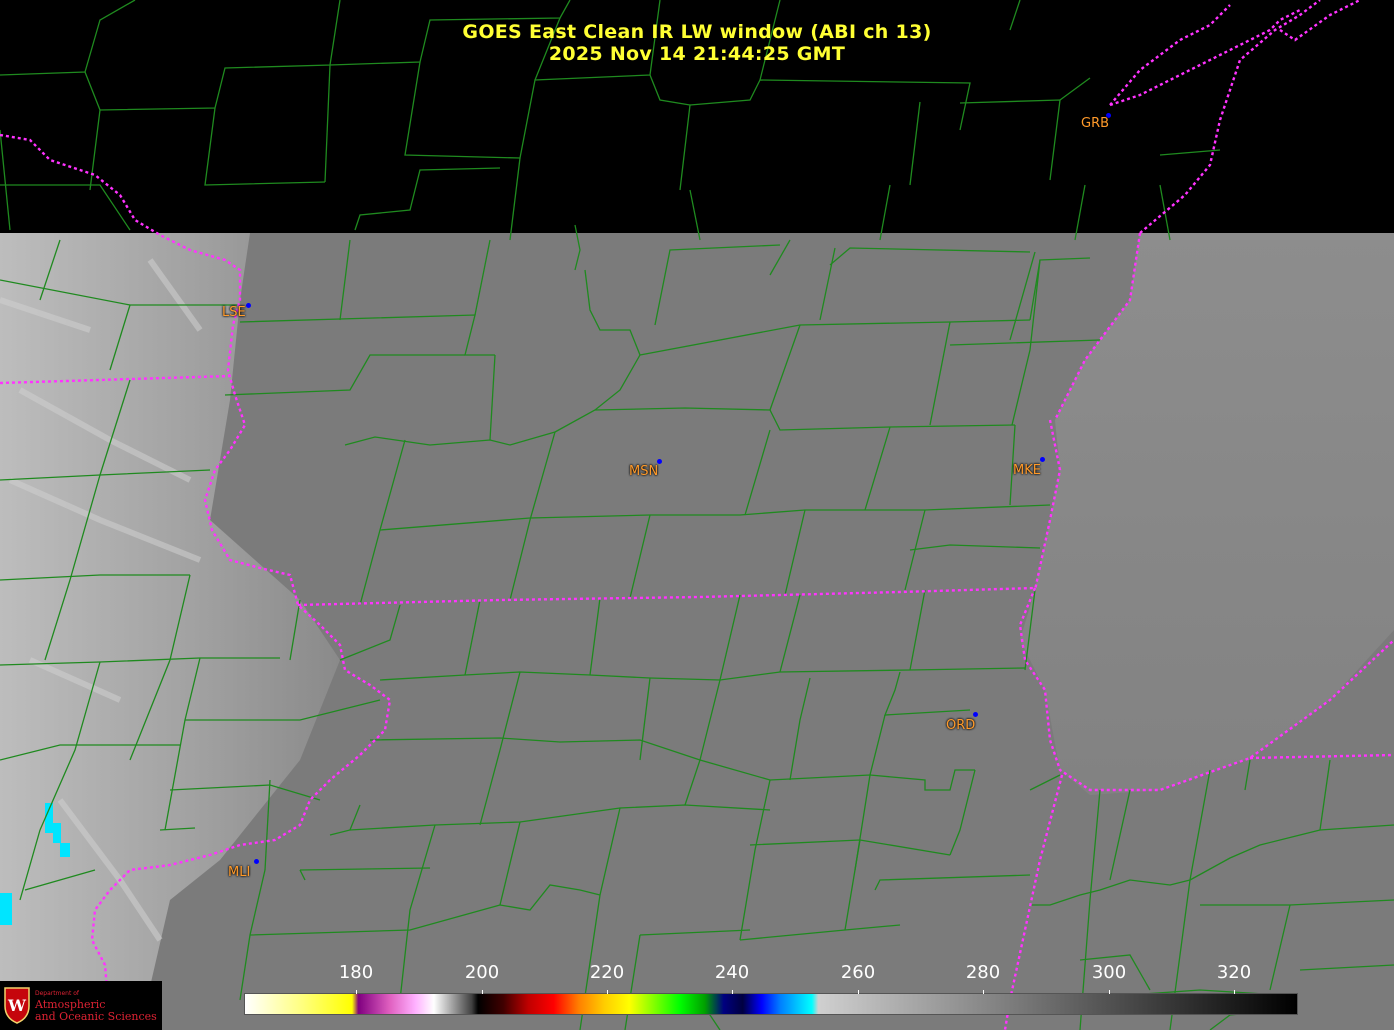 This screenshot has width=1394, height=1030. What do you see at coordinates (983, 972) in the screenshot?
I see `colorbar-tick-label: 280` at bounding box center [983, 972].